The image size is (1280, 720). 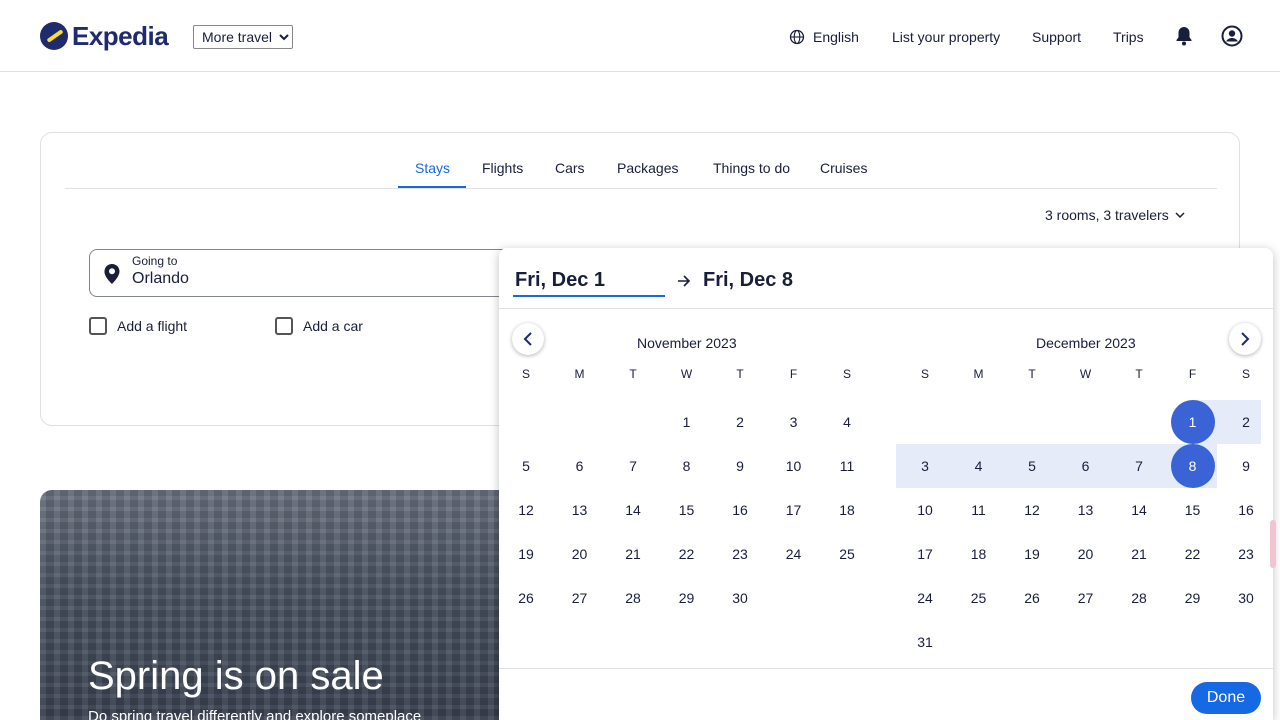 I want to click on check-out-label: Fri, Dec 8, so click(x=748, y=280).